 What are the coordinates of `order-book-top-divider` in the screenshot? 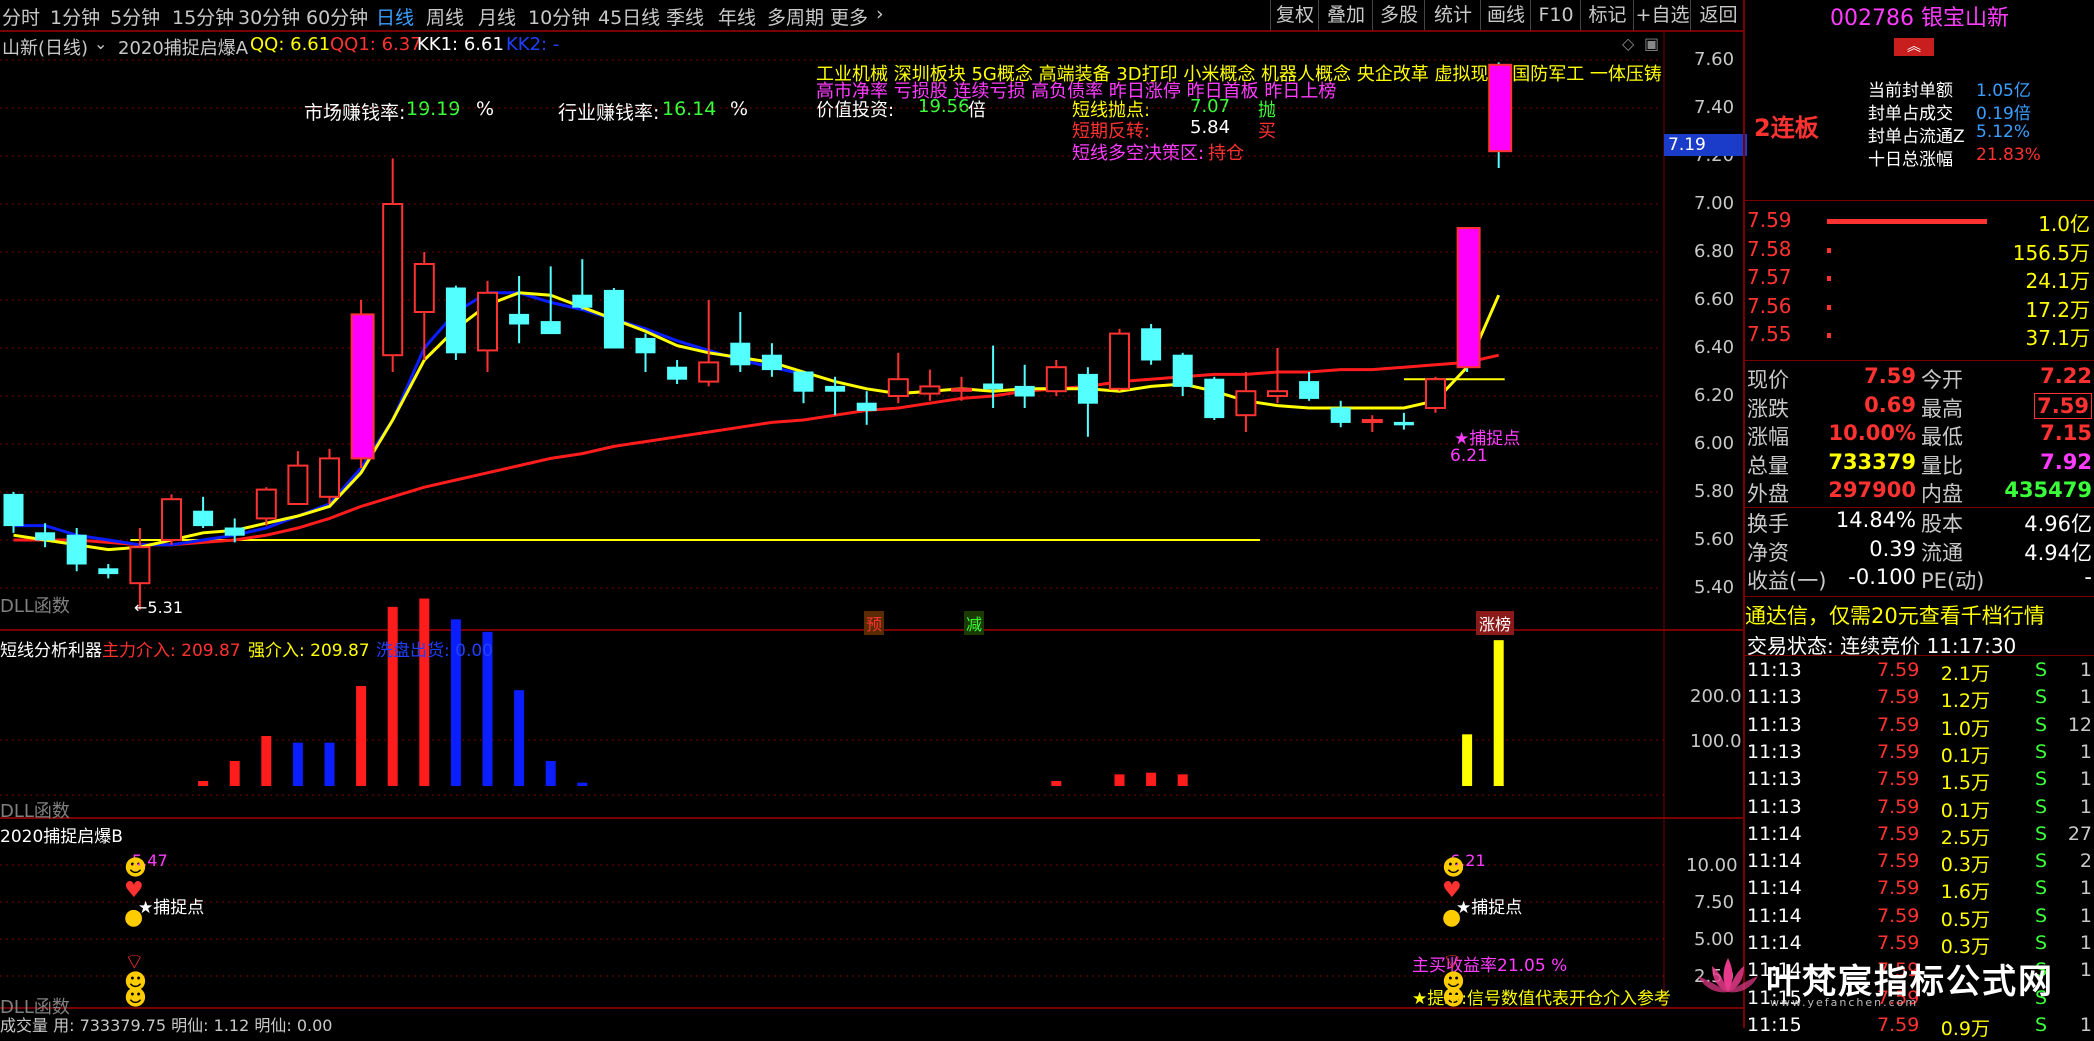 It's located at (1919, 200).